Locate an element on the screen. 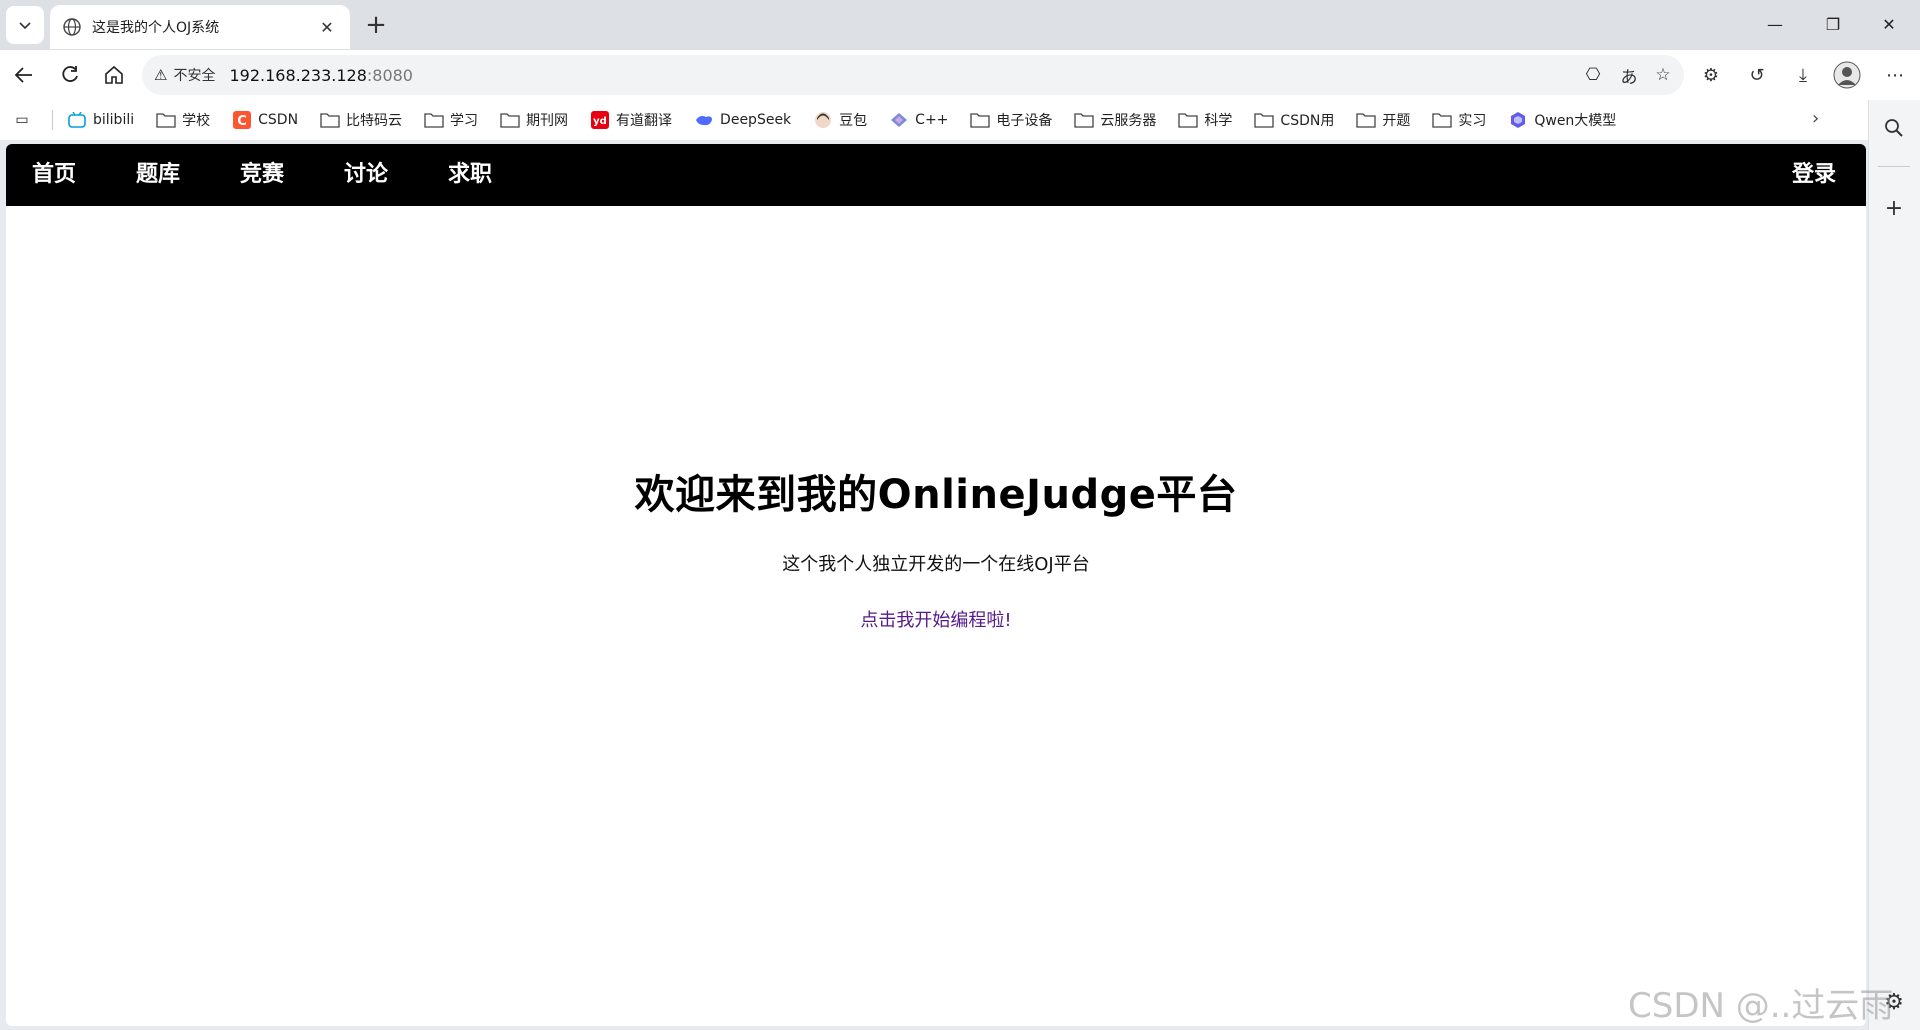 The image size is (1920, 1030). active-tab: 这是我的个人OJ系统 ✕ is located at coordinates (200, 27).